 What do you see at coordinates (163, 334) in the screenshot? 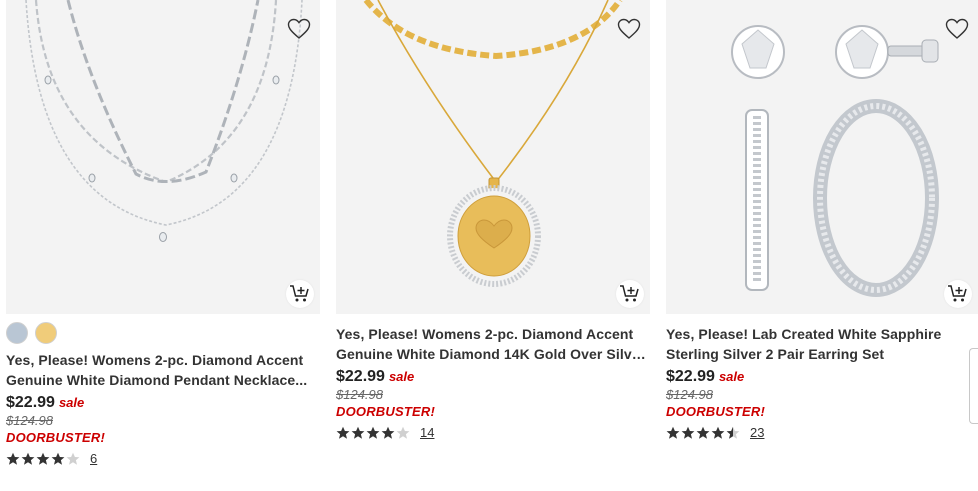
I see `color-swatches` at bounding box center [163, 334].